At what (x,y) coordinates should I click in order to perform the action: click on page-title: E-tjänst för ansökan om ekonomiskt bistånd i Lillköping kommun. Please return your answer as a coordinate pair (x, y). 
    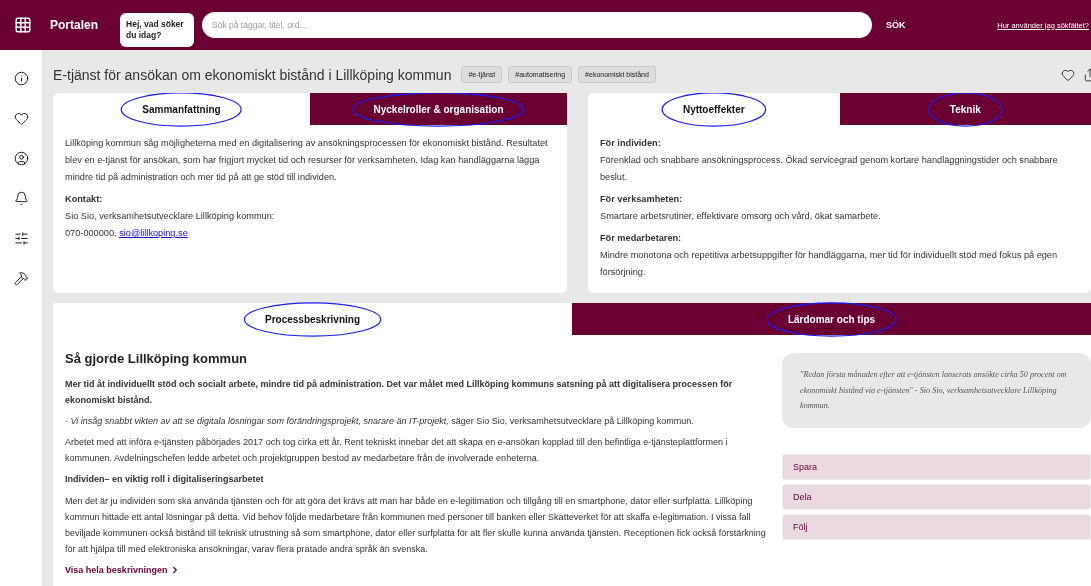
    Looking at the image, I should click on (252, 74).